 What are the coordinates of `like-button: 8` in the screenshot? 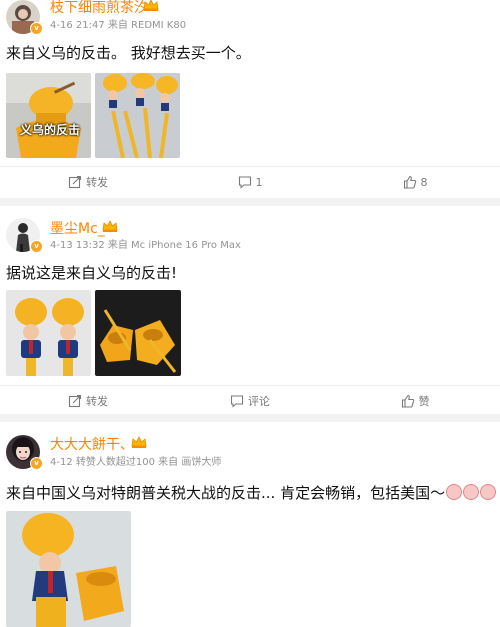 It's located at (415, 182).